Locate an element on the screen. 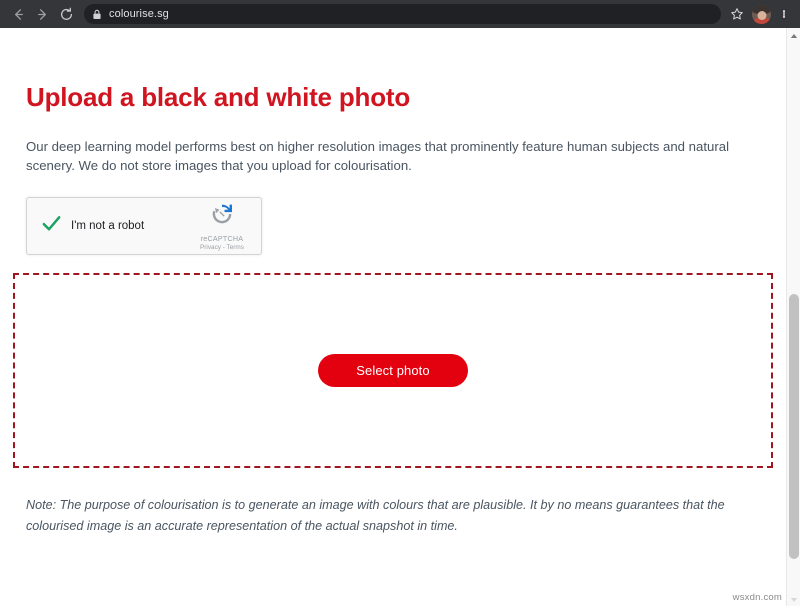 This screenshot has width=800, height=606. arrow-left-icon is located at coordinates (18, 14).